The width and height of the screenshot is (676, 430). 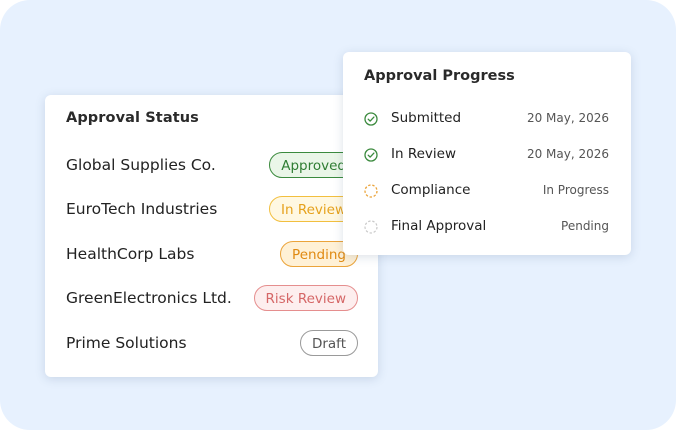 What do you see at coordinates (486, 120) in the screenshot?
I see `progress-step-submitted: Submitted 20 May, 2026` at bounding box center [486, 120].